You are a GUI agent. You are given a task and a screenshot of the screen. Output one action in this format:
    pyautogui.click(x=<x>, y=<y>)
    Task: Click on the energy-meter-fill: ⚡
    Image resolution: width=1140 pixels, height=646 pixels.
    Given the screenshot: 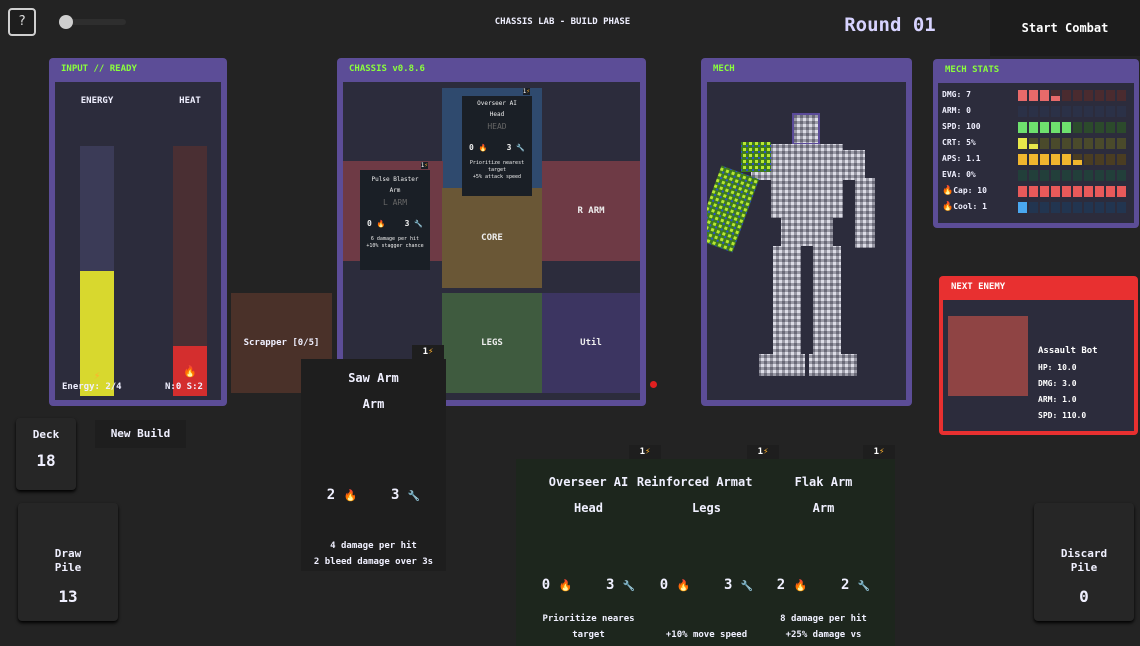 What is the action you would take?
    pyautogui.click(x=97, y=333)
    